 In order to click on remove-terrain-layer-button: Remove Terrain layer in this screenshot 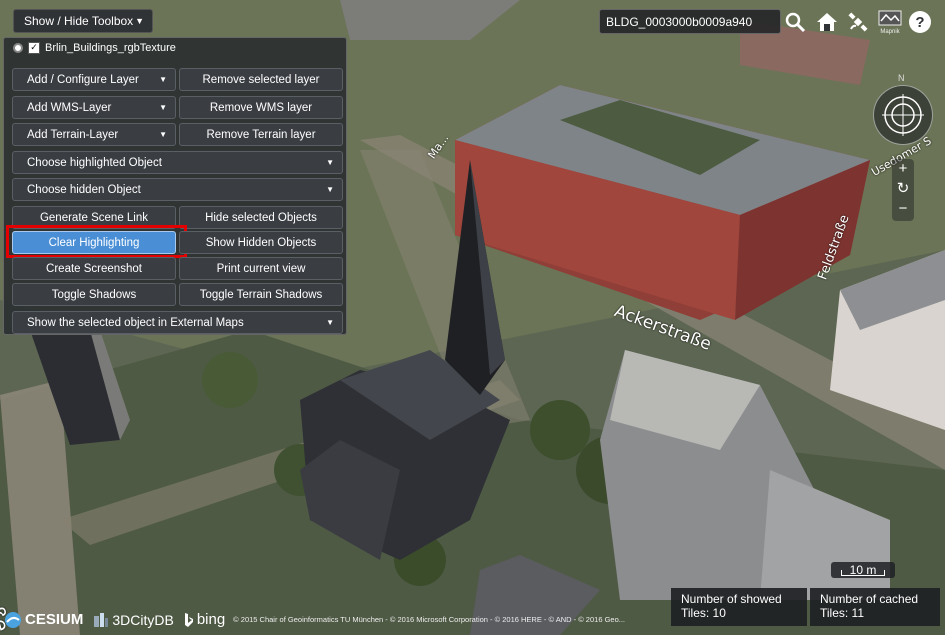, I will do `click(261, 134)`.